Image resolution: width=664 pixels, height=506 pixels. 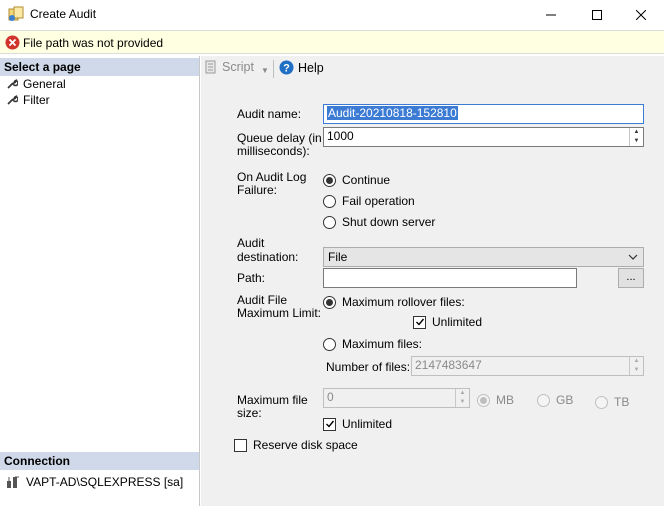 I want to click on error-icon, so click(x=12, y=42).